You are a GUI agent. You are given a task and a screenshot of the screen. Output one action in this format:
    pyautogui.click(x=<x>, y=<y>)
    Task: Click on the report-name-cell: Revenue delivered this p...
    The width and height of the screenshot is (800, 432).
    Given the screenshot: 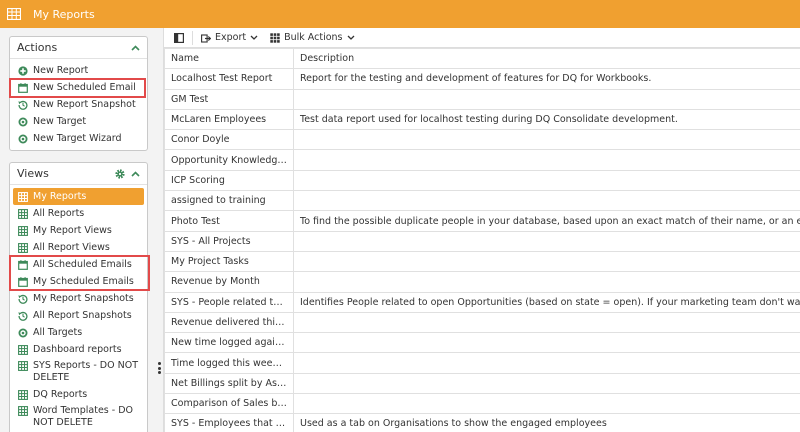 What is the action you would take?
    pyautogui.click(x=229, y=322)
    